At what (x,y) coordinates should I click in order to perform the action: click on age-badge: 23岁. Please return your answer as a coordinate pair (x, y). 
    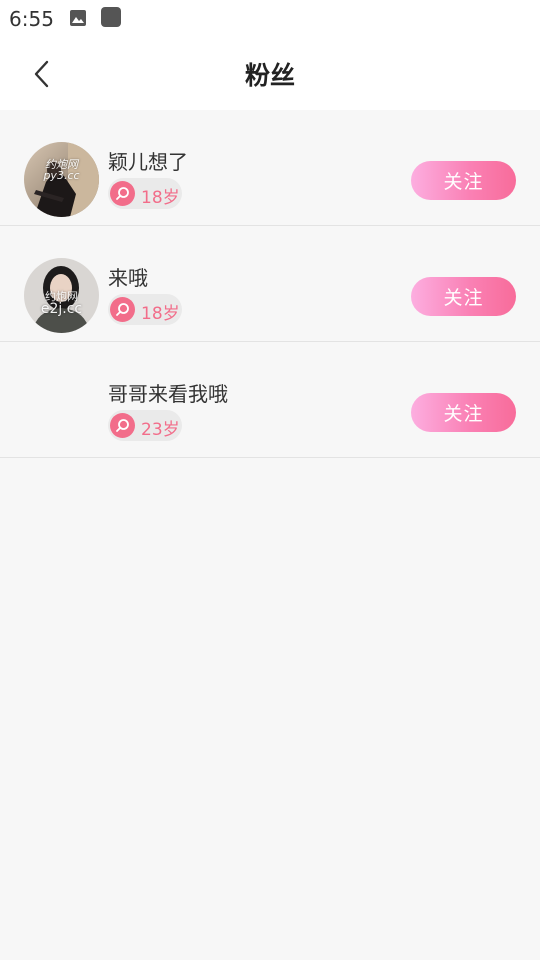
    Looking at the image, I should click on (145, 425).